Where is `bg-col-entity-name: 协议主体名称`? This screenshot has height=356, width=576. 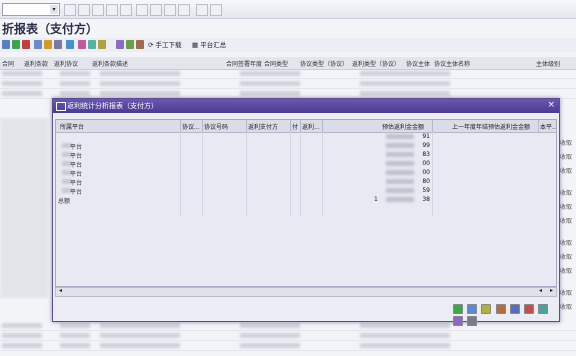 bg-col-entity-name: 协议主体名称 is located at coordinates (452, 63).